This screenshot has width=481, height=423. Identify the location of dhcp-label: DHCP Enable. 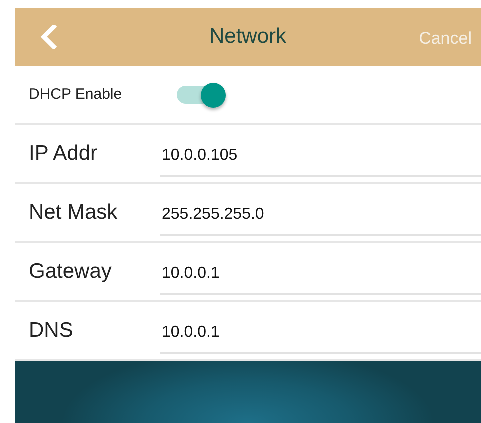
(76, 94).